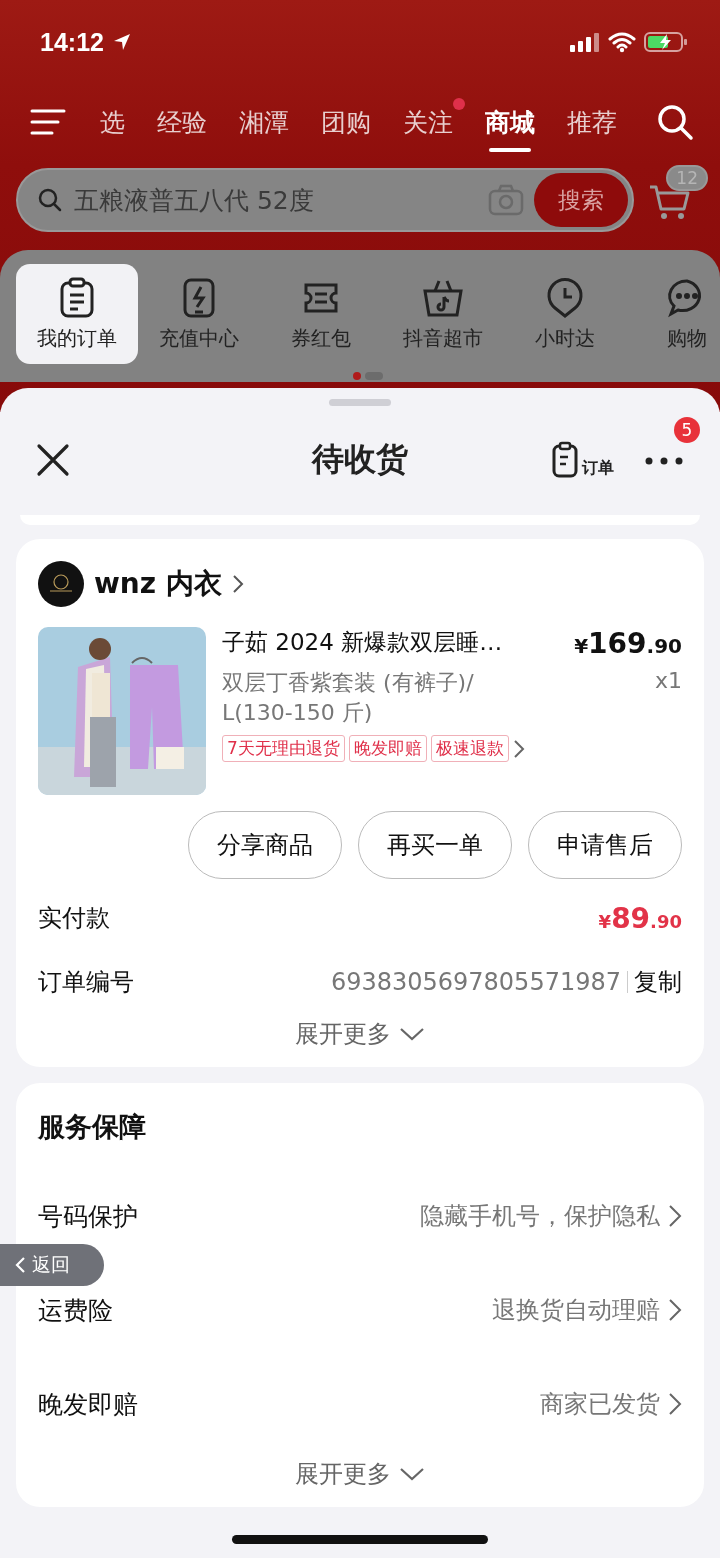 Image resolution: width=720 pixels, height=1558 pixels. Describe the element at coordinates (475, 982) in the screenshot. I see `order-number: 6938305697805571987` at that location.